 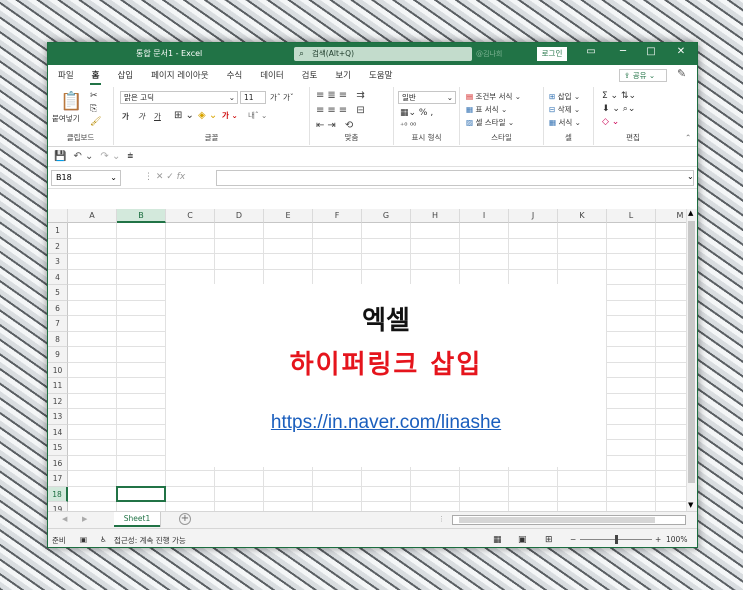 I want to click on undo-icon: ↶ ⌄, so click(x=83, y=156).